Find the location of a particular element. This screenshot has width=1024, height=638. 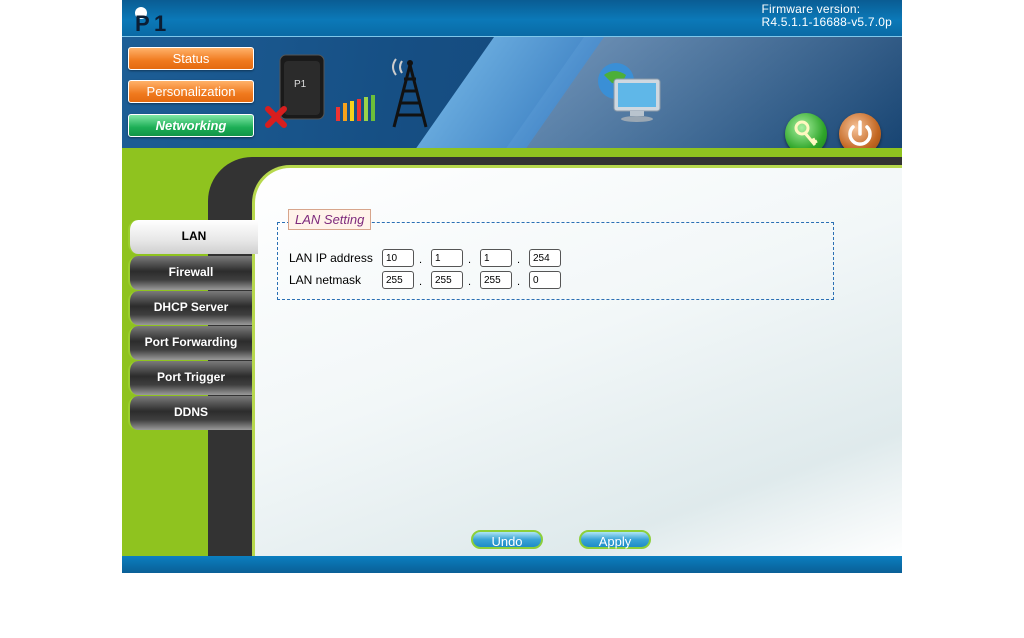

firmware-version: R4.5.1.1-16688-v5.7.0p is located at coordinates (826, 22).